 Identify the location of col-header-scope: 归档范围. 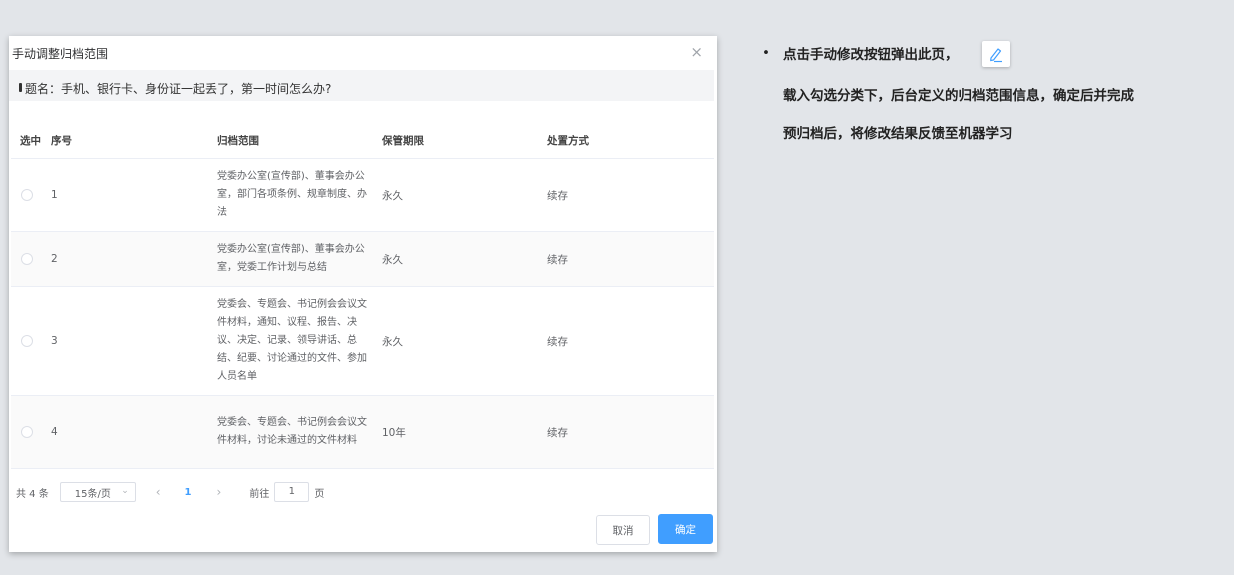
(299, 141).